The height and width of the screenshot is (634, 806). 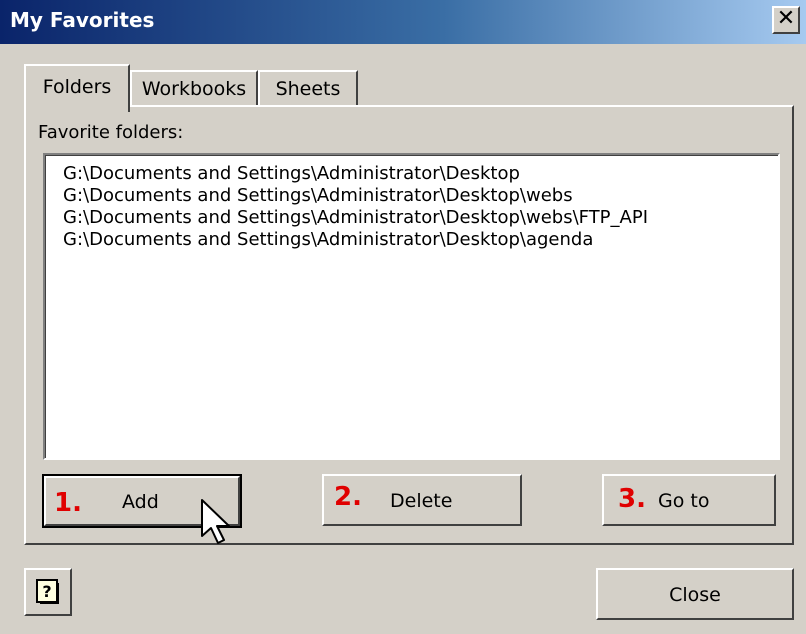 What do you see at coordinates (111, 132) in the screenshot?
I see `favorite-folders-label: Favorite folders:` at bounding box center [111, 132].